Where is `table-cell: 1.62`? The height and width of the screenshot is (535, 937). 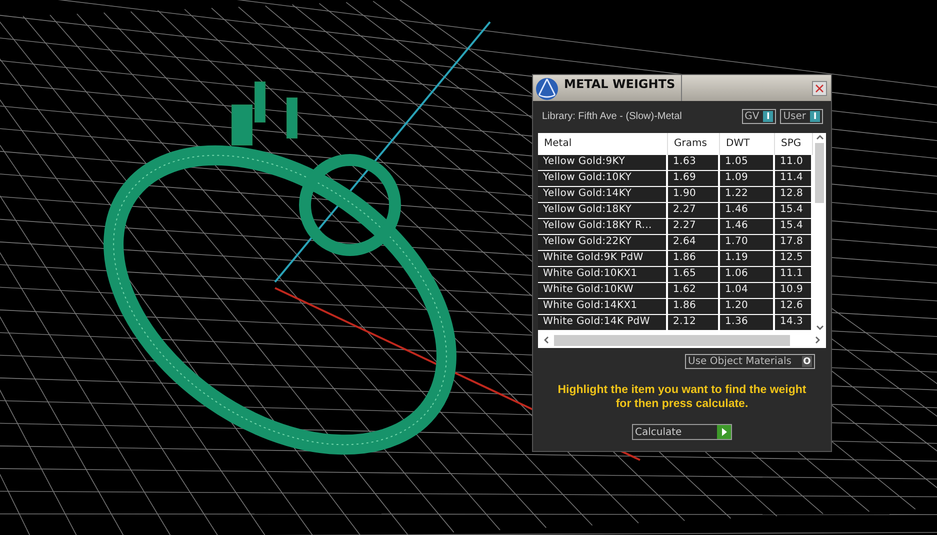 table-cell: 1.62 is located at coordinates (694, 291).